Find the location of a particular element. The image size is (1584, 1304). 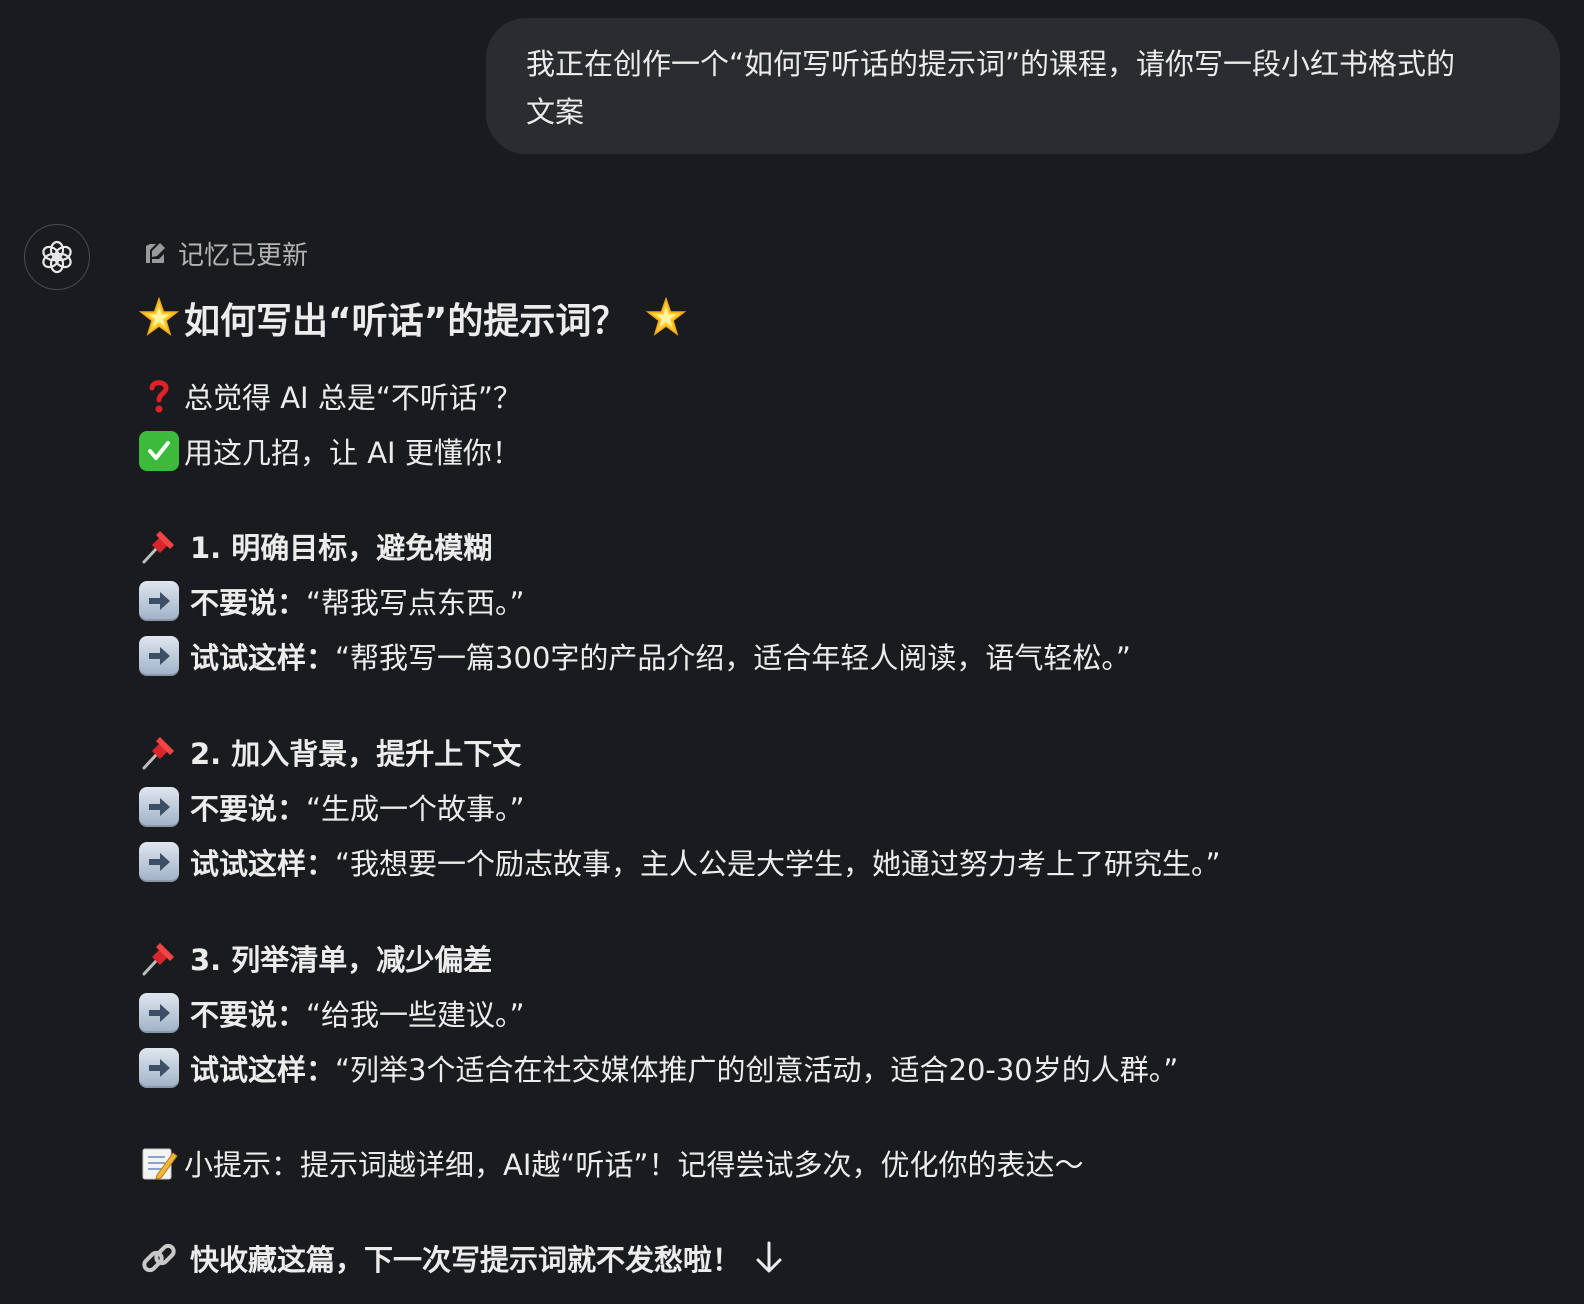

tip-dont-text: “给我一些建议。” is located at coordinates (415, 1015).